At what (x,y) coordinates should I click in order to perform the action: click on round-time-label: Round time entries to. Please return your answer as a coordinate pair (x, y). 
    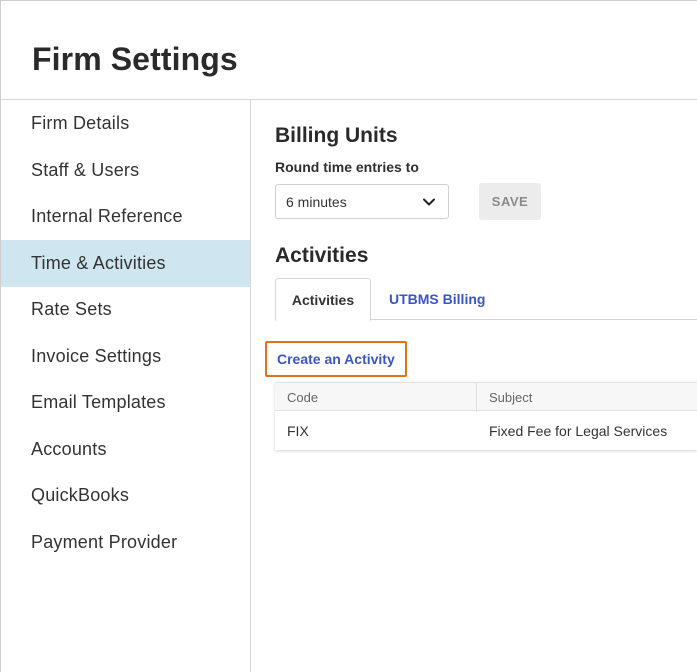
    Looking at the image, I should click on (347, 167).